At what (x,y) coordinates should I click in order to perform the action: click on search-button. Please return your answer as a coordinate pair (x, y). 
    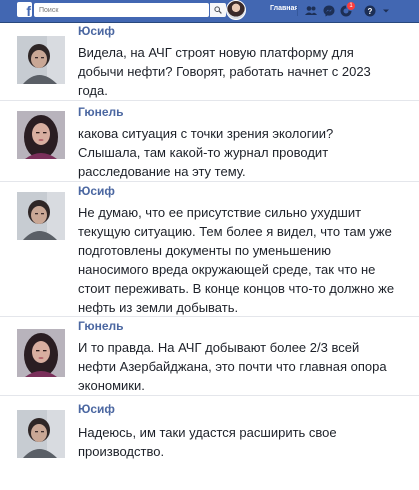
    Looking at the image, I should click on (218, 10).